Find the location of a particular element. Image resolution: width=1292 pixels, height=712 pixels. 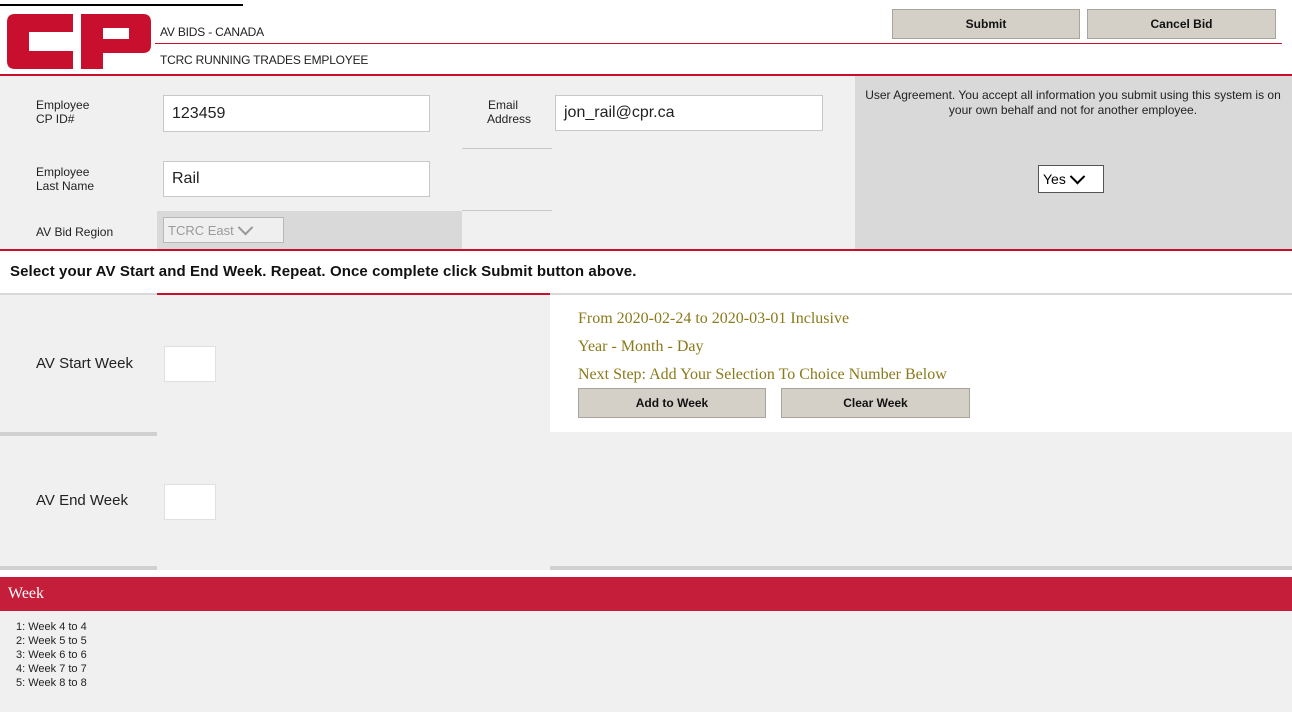

region-select-value: TCRC East is located at coordinates (201, 230).